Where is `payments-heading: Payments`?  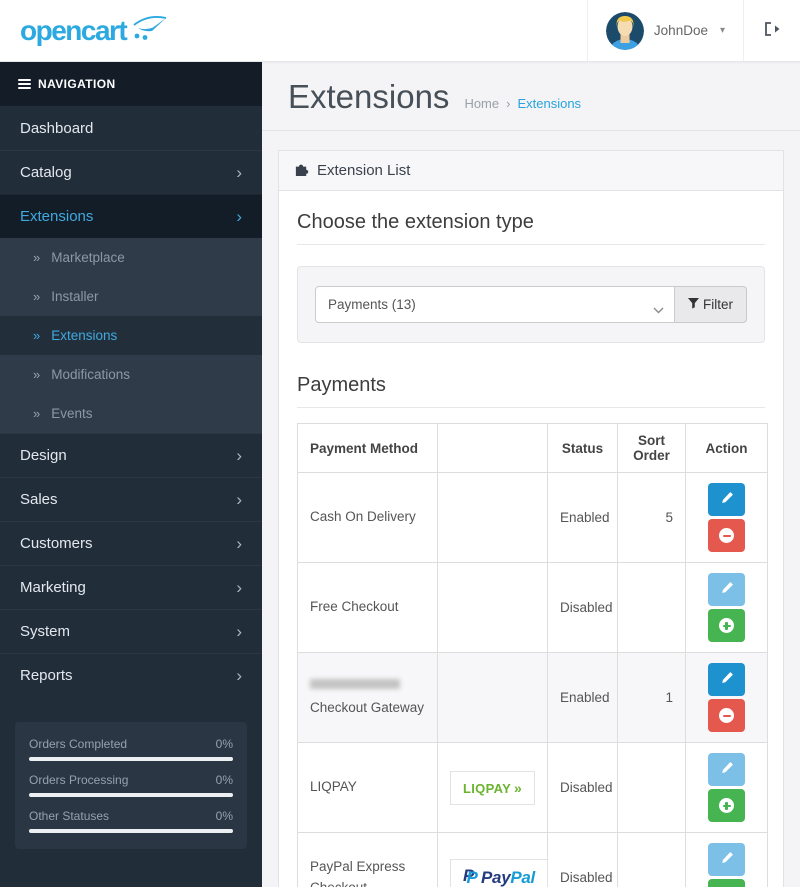 payments-heading: Payments is located at coordinates (531, 391).